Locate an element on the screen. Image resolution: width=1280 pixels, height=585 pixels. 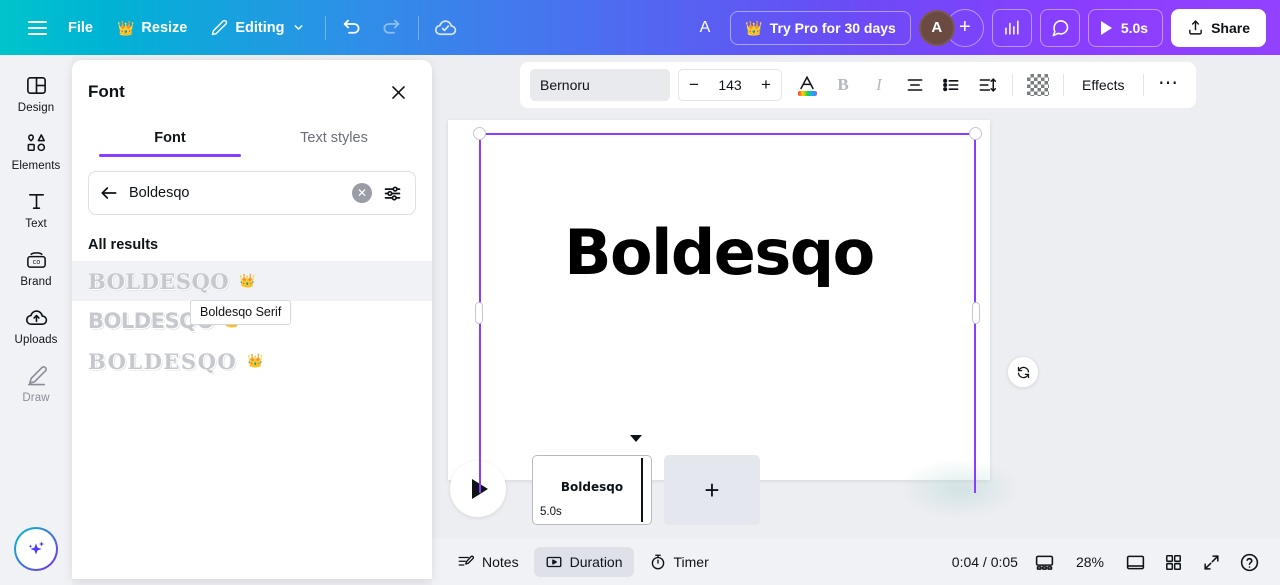
sidebar-item-elements: Elements is located at coordinates (36, 151).